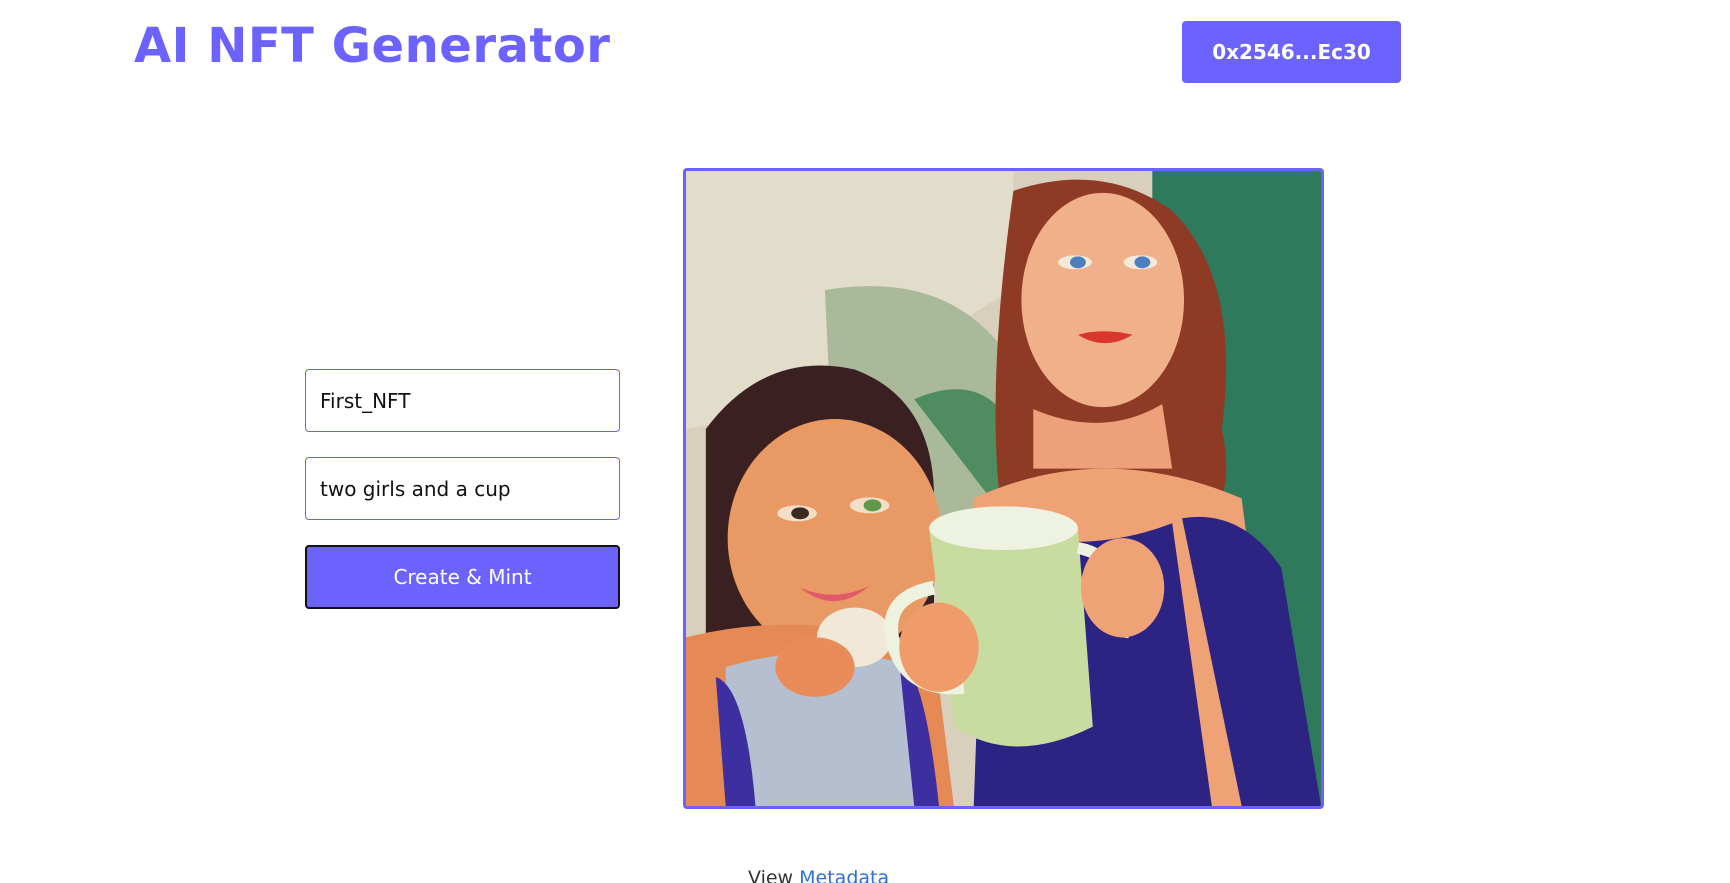  What do you see at coordinates (1291, 52) in the screenshot?
I see `wallet-connect-button: 0x2546...Ec30` at bounding box center [1291, 52].